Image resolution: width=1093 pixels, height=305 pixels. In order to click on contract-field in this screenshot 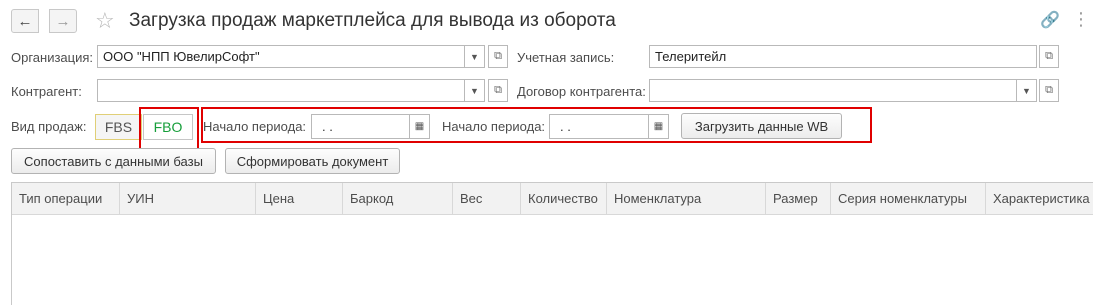, I will do `click(833, 90)`.